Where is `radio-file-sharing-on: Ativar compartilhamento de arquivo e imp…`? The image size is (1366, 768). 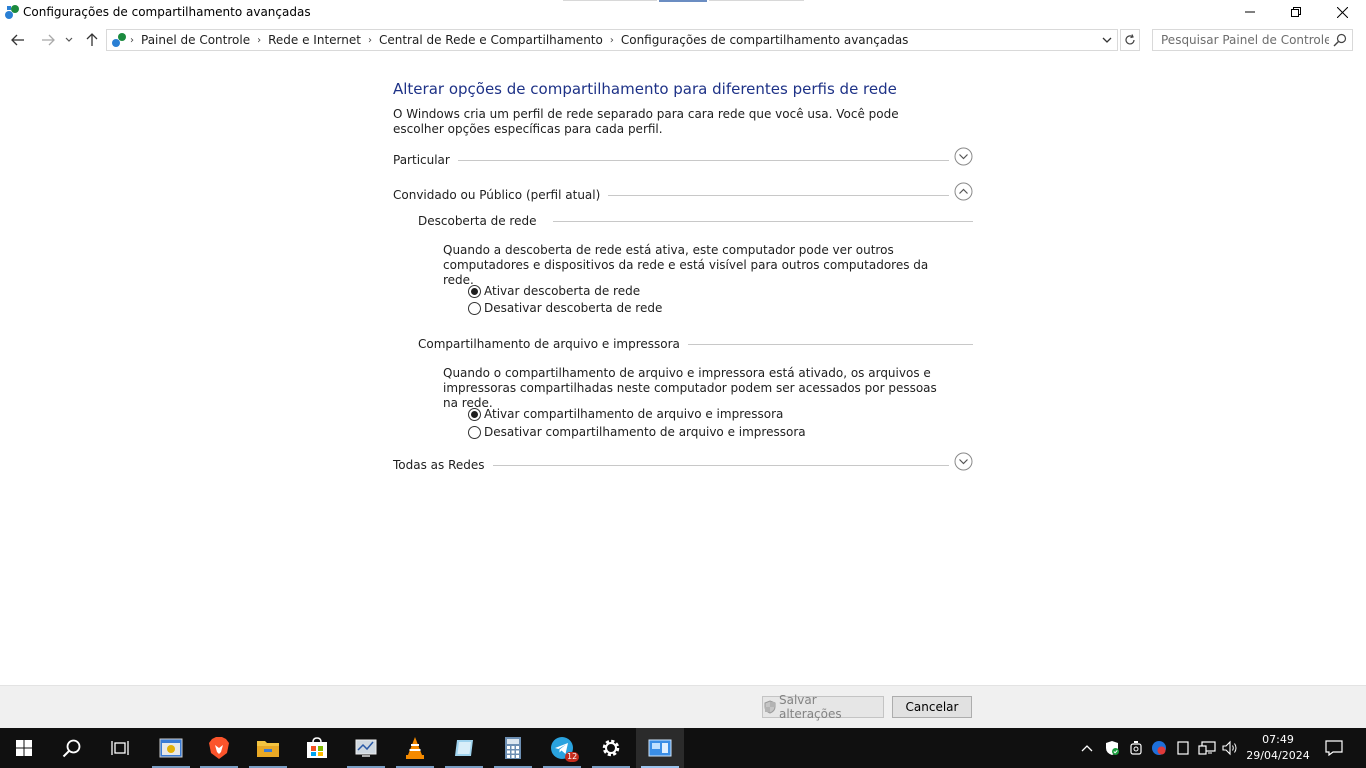
radio-file-sharing-on: Ativar compartilhamento de arquivo e imp… is located at coordinates (625, 414).